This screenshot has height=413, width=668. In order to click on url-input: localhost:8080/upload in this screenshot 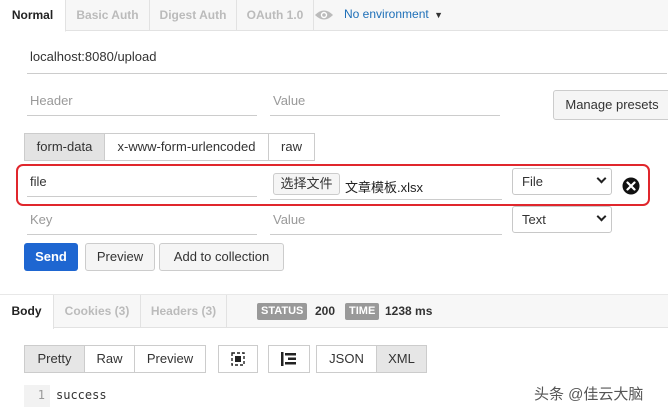, I will do `click(347, 61)`.